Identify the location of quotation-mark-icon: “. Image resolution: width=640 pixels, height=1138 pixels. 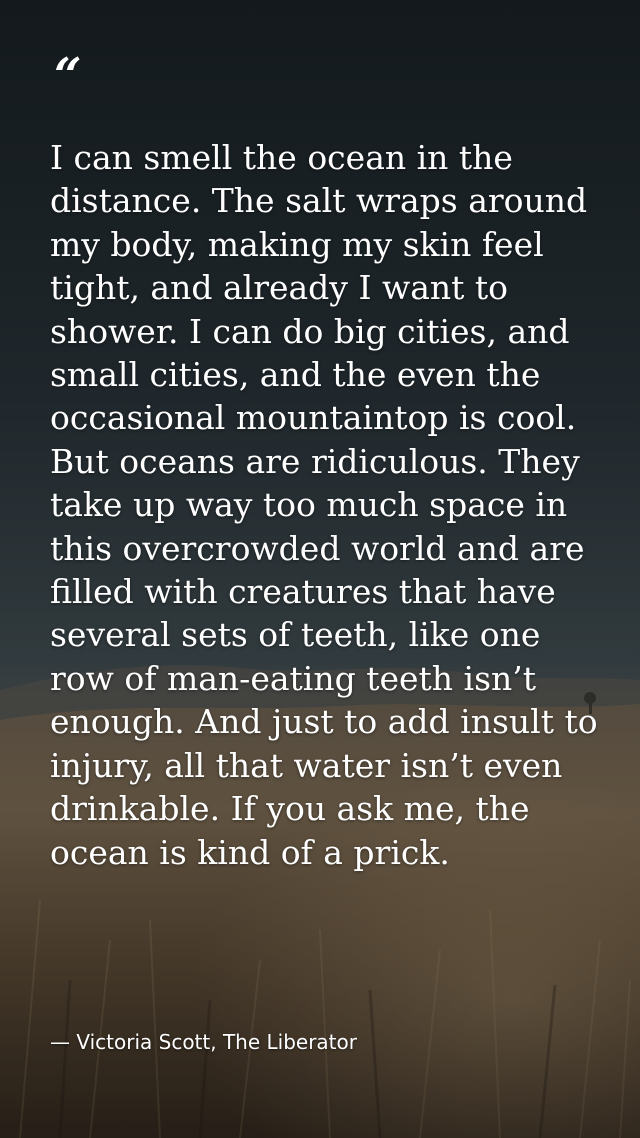
(68, 76).